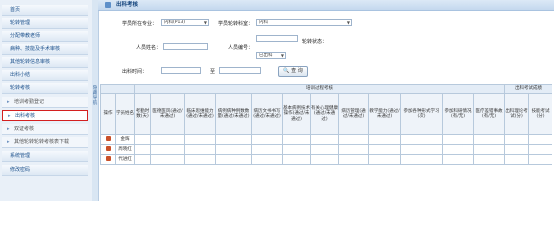 This screenshot has height=240, width=554. I want to click on col-header: 参加各种形式学习(次), so click(421, 114).